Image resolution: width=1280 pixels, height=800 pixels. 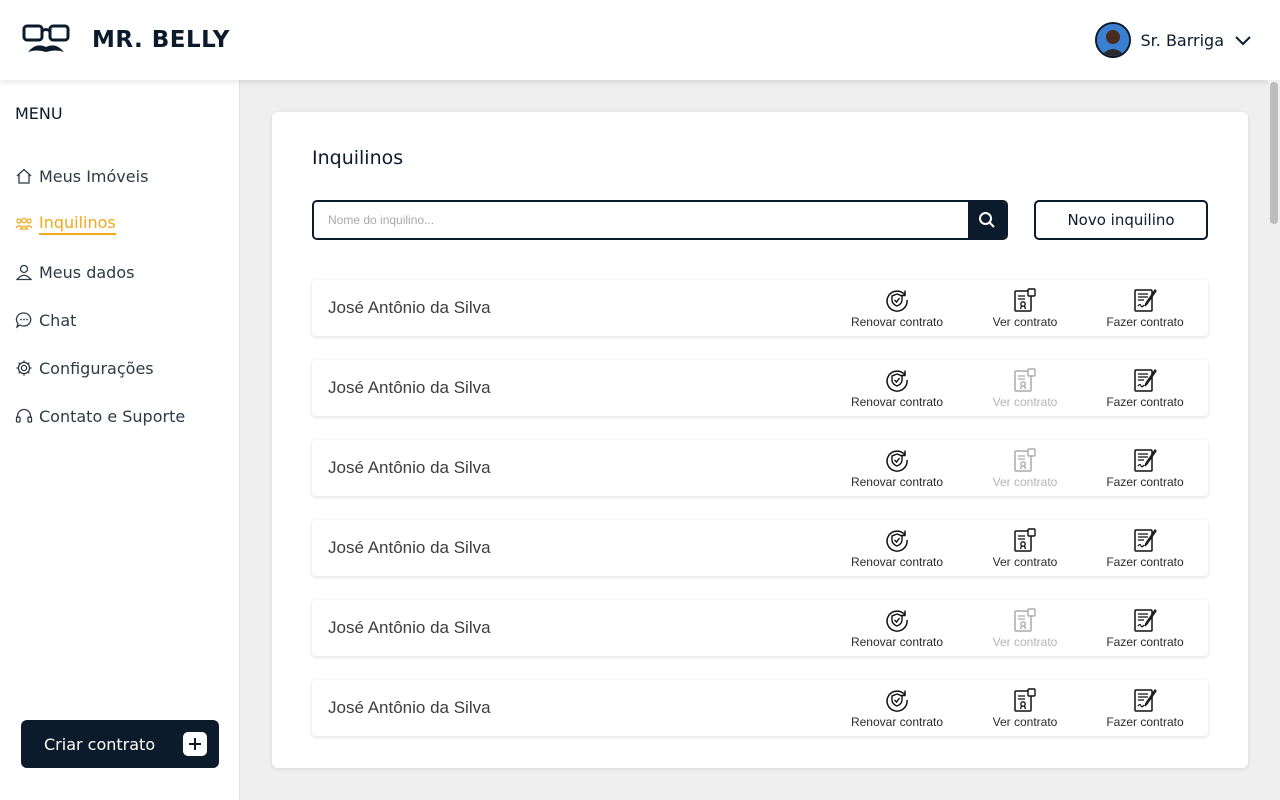 What do you see at coordinates (23, 320) in the screenshot?
I see `chat-icon` at bounding box center [23, 320].